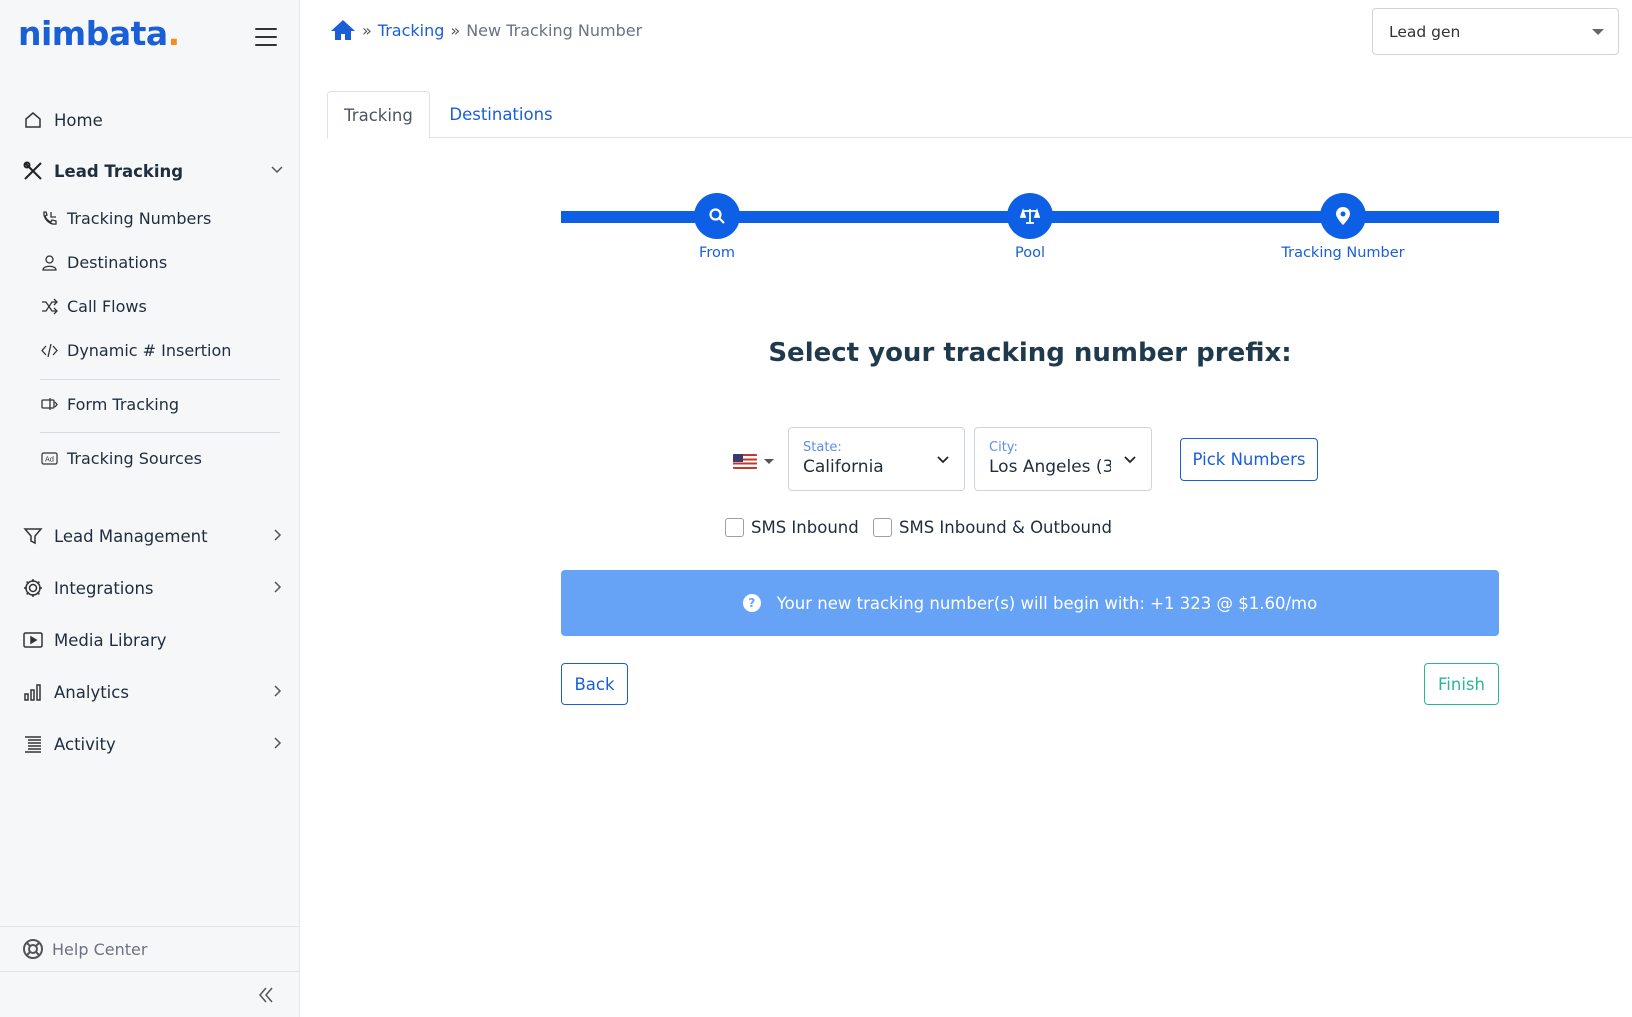  I want to click on finish-button: Finish, so click(1461, 684).